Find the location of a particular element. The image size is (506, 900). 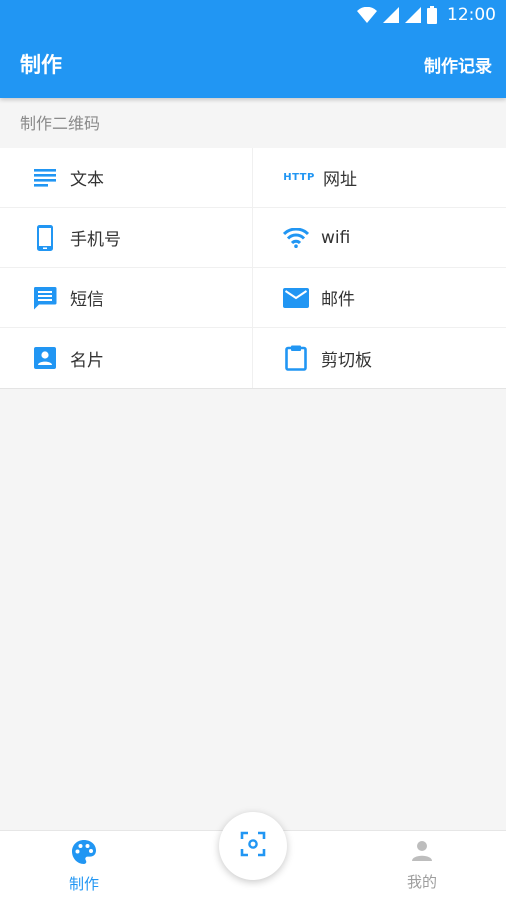

scan-icon is located at coordinates (253, 846).